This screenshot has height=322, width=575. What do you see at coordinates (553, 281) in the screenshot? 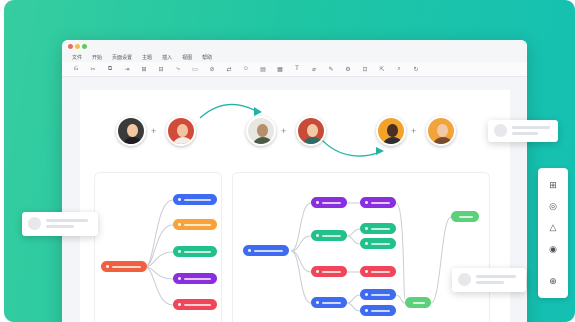
I see `android-icon: ⊕` at bounding box center [553, 281].